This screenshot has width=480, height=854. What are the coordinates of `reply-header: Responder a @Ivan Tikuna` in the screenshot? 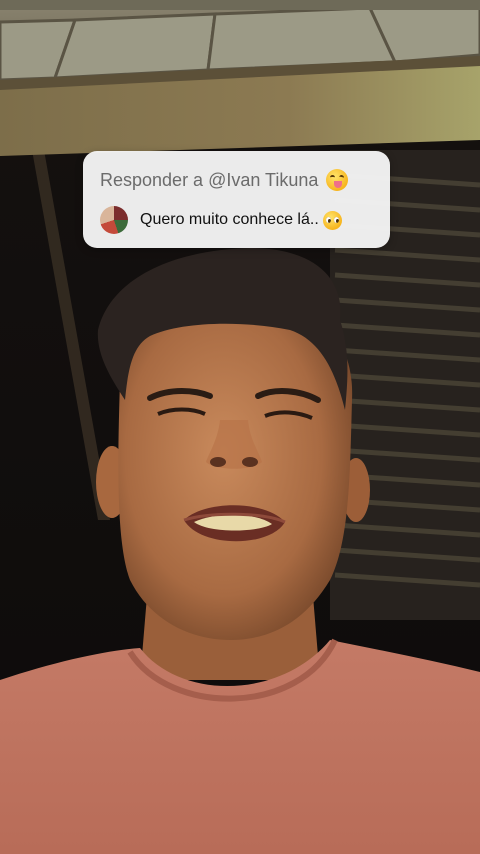 It's located at (224, 180).